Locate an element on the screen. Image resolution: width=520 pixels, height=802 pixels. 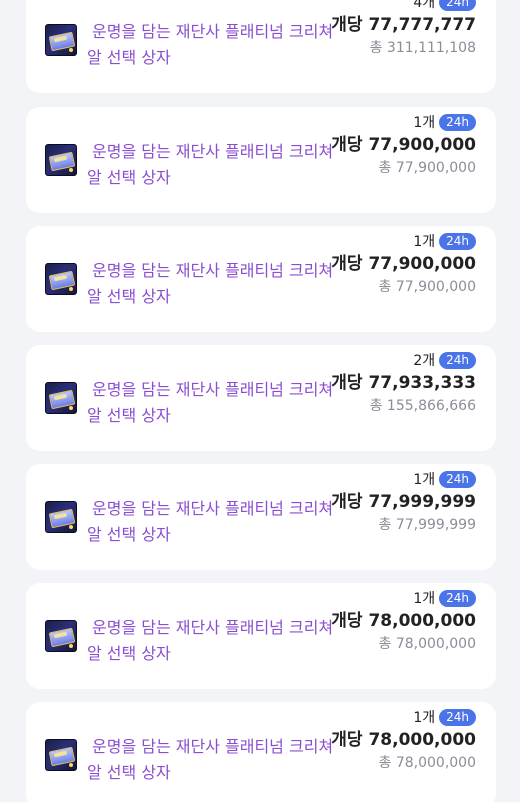
total-price: 총 77,999,999 is located at coordinates (427, 525).